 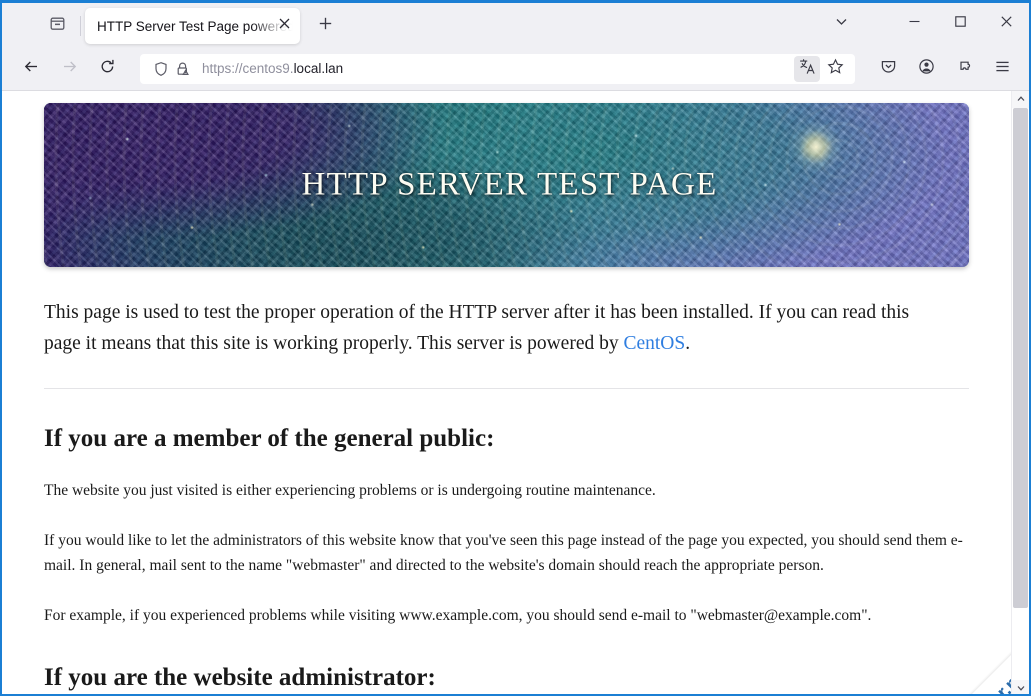 I want to click on heading-website-administrator: If you are the website administrator:, so click(x=240, y=678).